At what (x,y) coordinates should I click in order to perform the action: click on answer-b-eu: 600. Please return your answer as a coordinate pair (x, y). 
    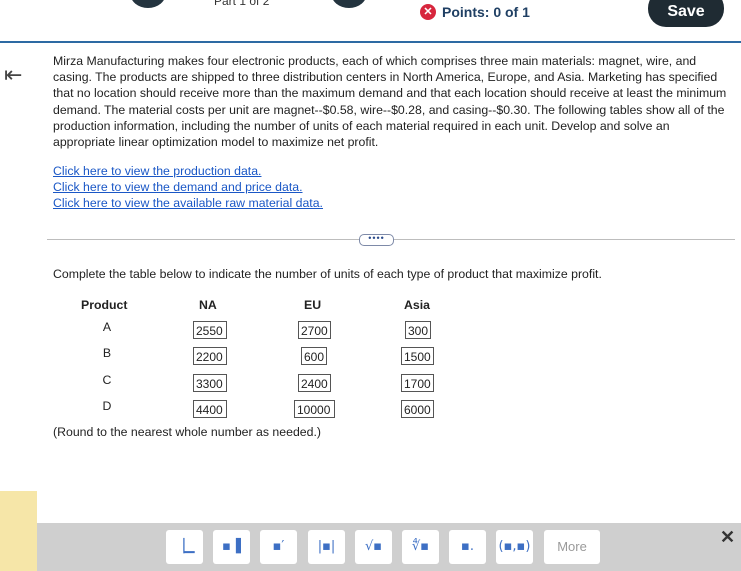
    Looking at the image, I should click on (314, 356).